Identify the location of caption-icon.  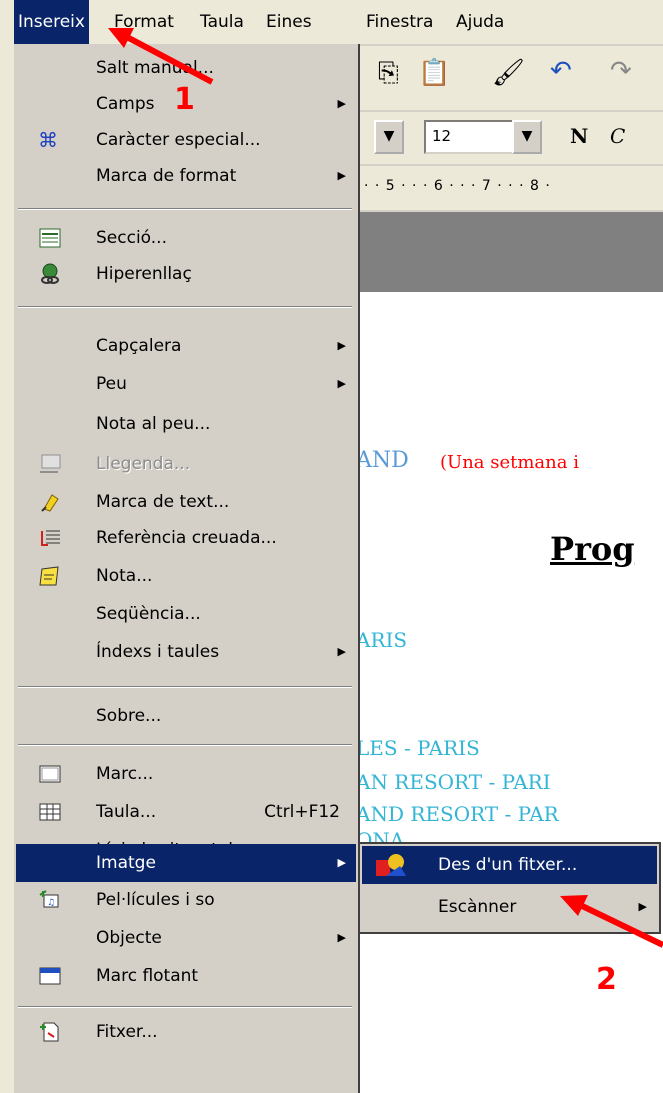
(50, 463).